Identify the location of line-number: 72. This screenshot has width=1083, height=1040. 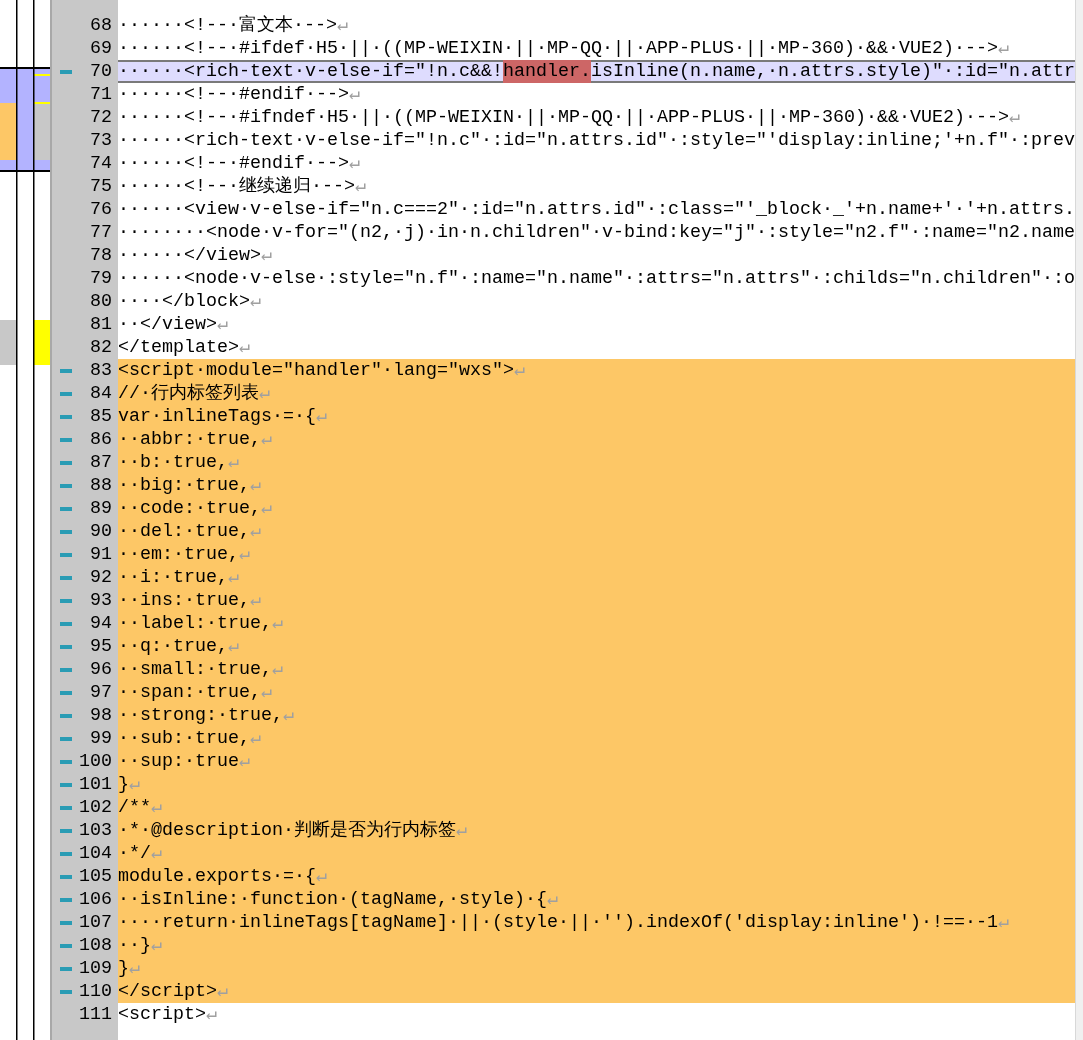
(101, 117).